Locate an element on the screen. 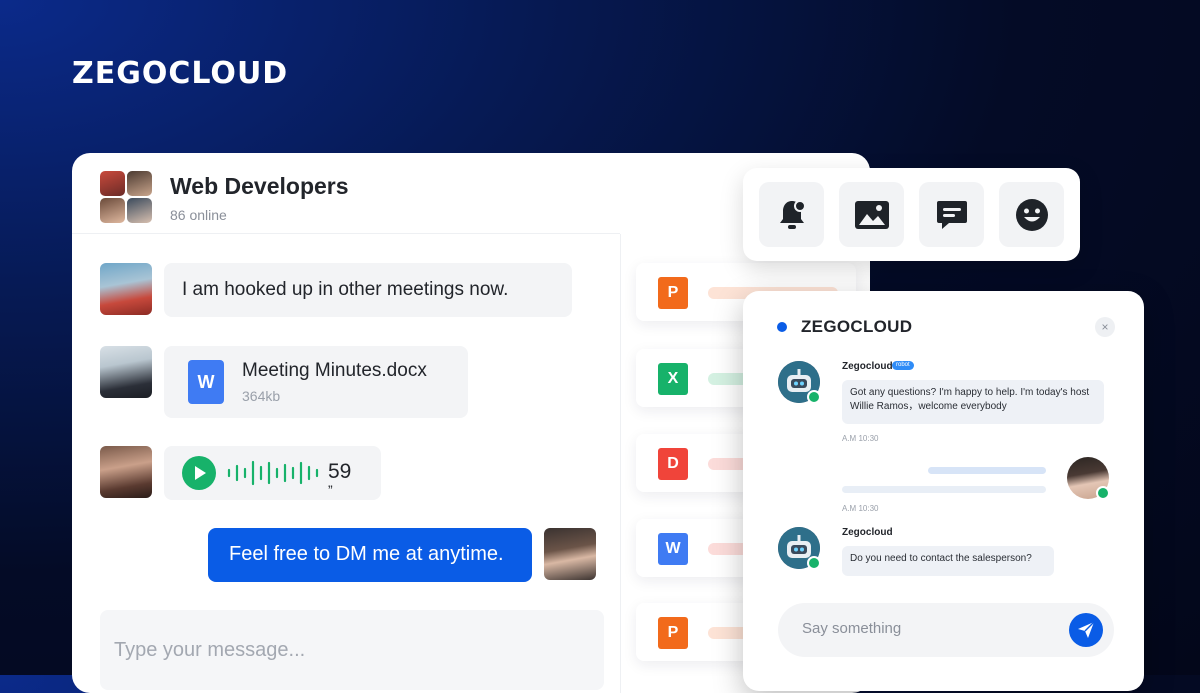 The height and width of the screenshot is (693, 1200). online-count: 86 online is located at coordinates (198, 215).